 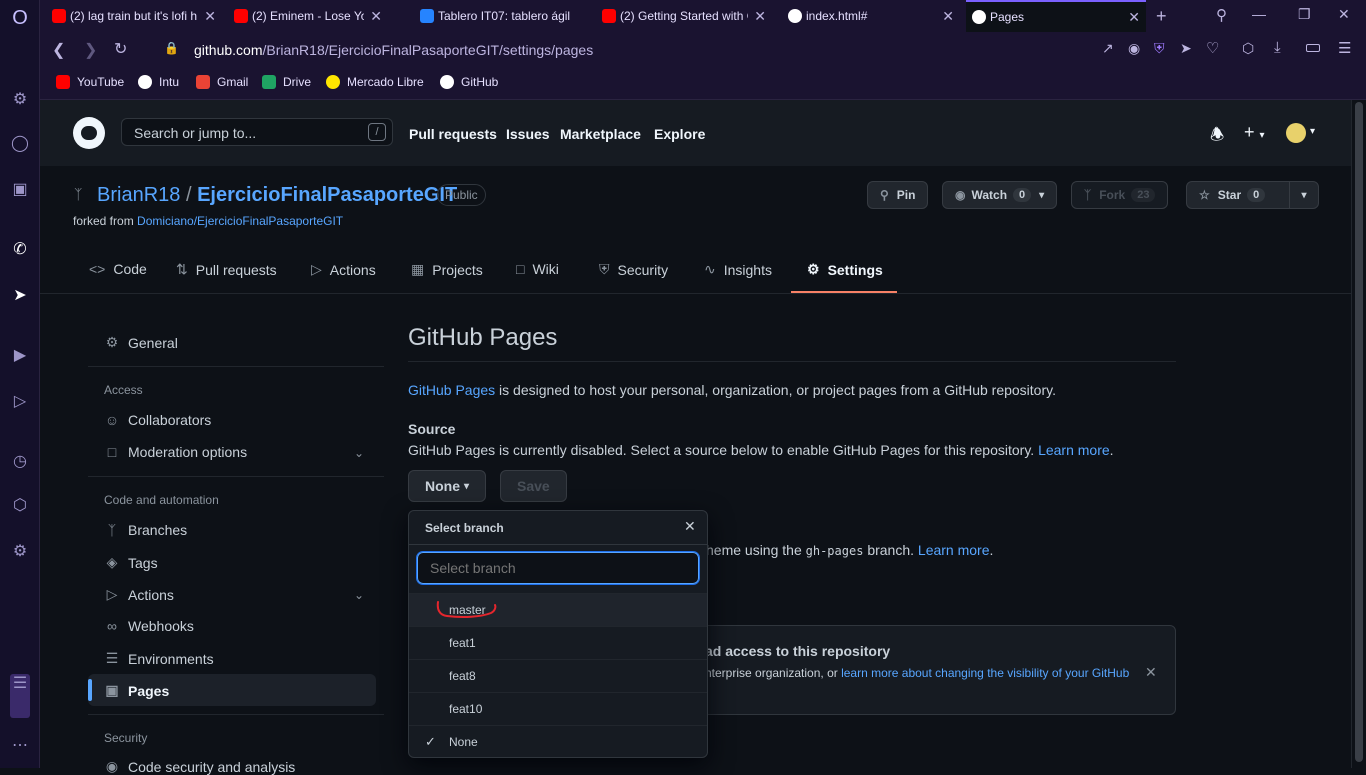 I want to click on bookmark-drive: Drive, so click(x=286, y=82).